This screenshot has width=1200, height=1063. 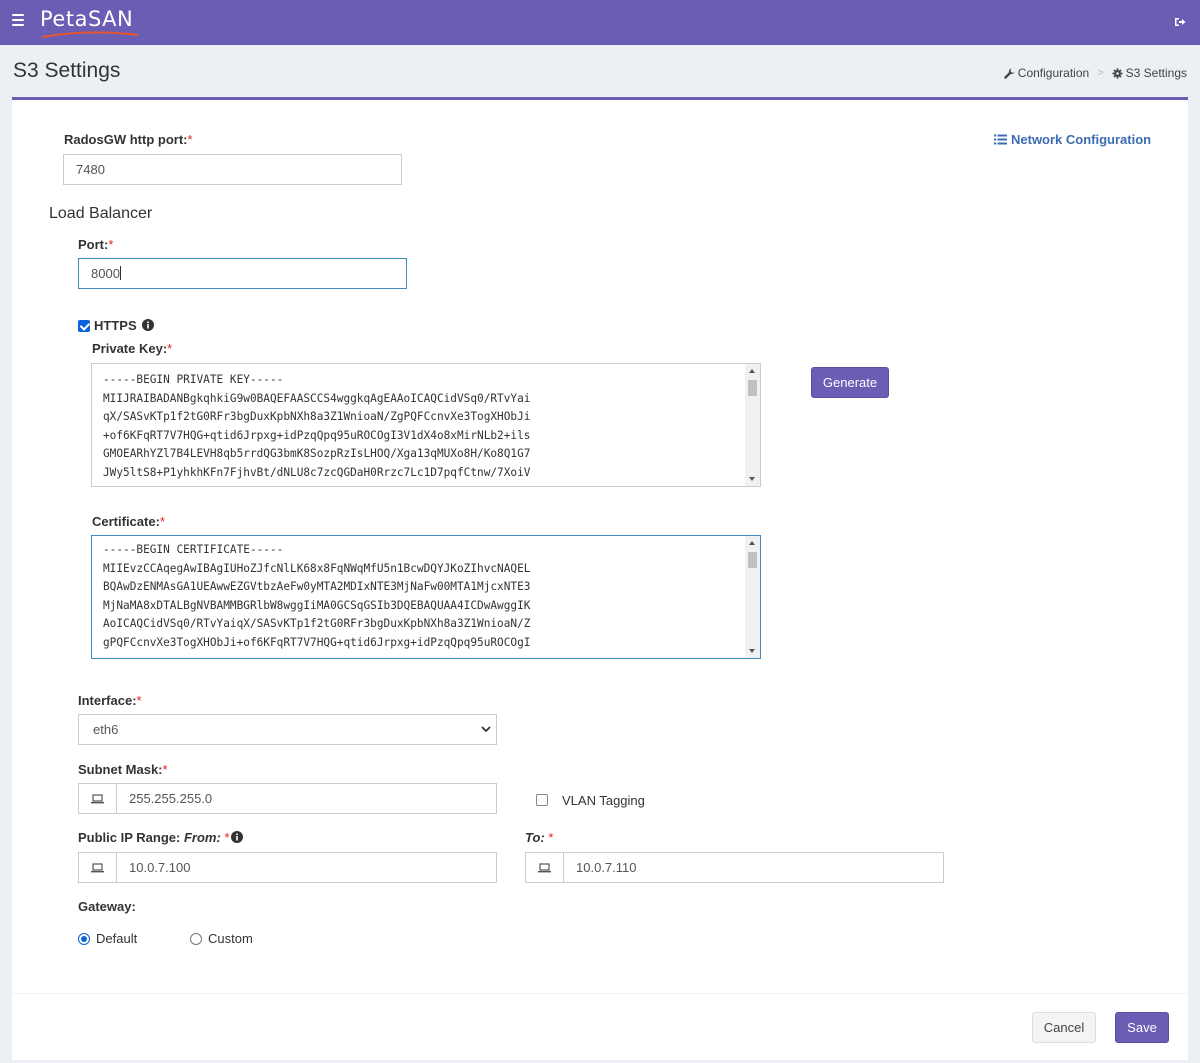 What do you see at coordinates (1180, 22) in the screenshot?
I see `sign-out-icon` at bounding box center [1180, 22].